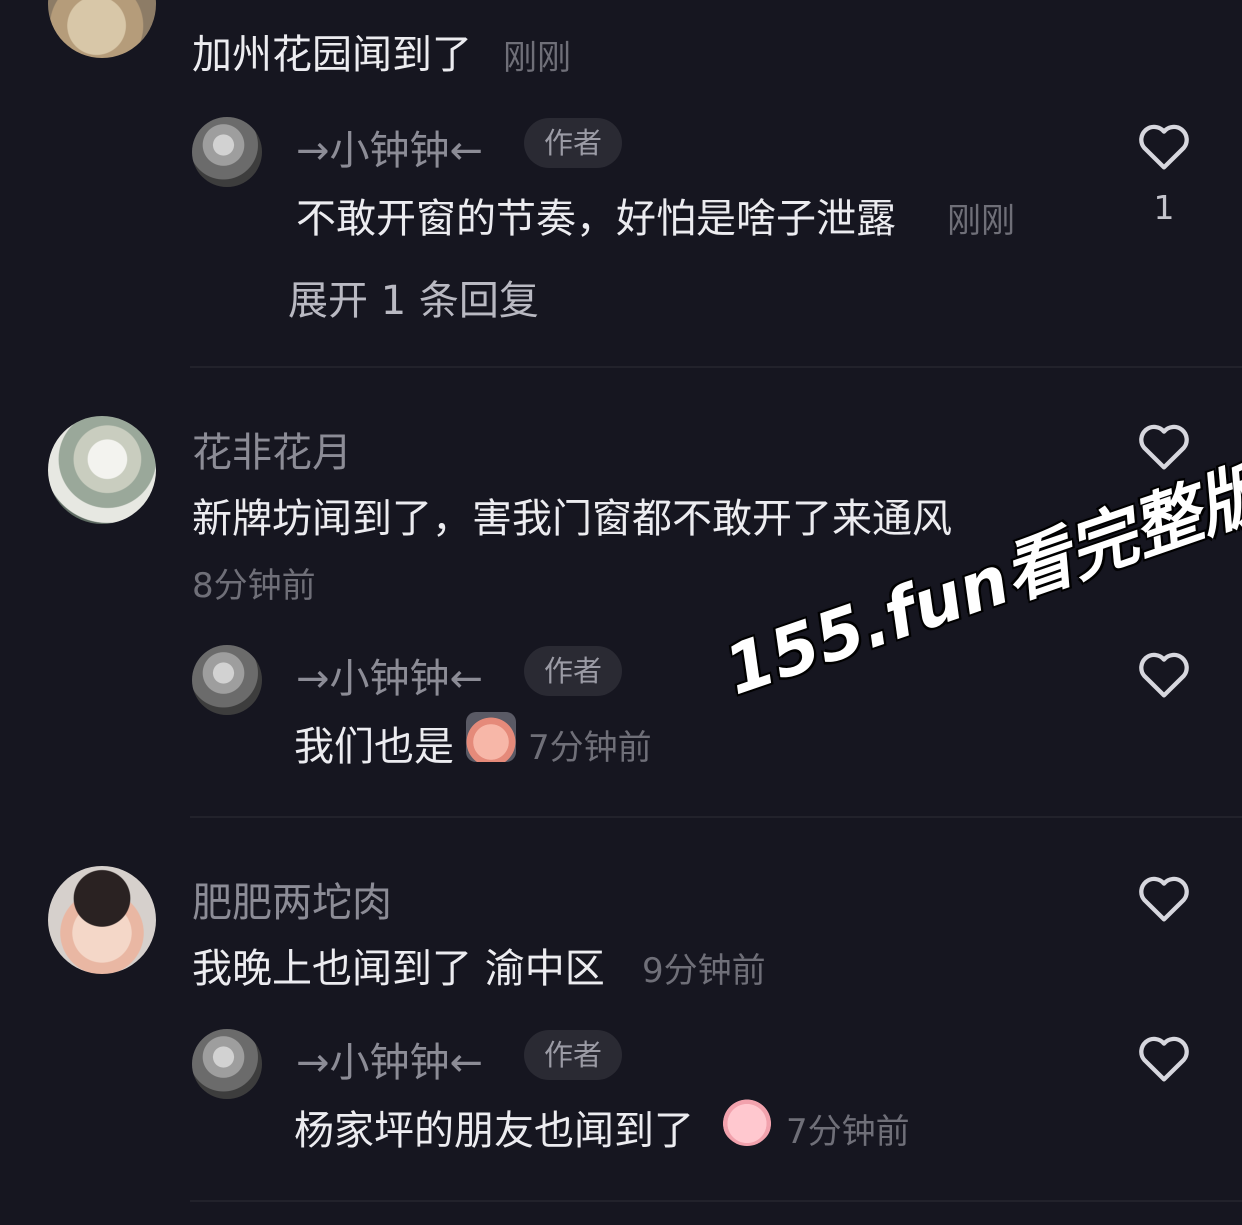 This screenshot has height=1225, width=1242. I want to click on comment-time: 9分钟前, so click(704, 971).